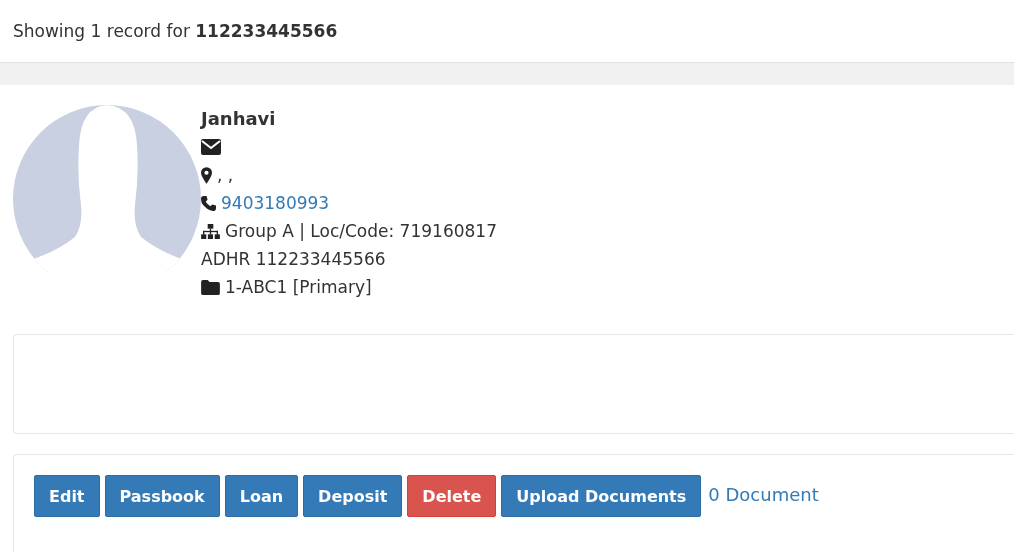  I want to click on action-button: Delete, so click(452, 496).